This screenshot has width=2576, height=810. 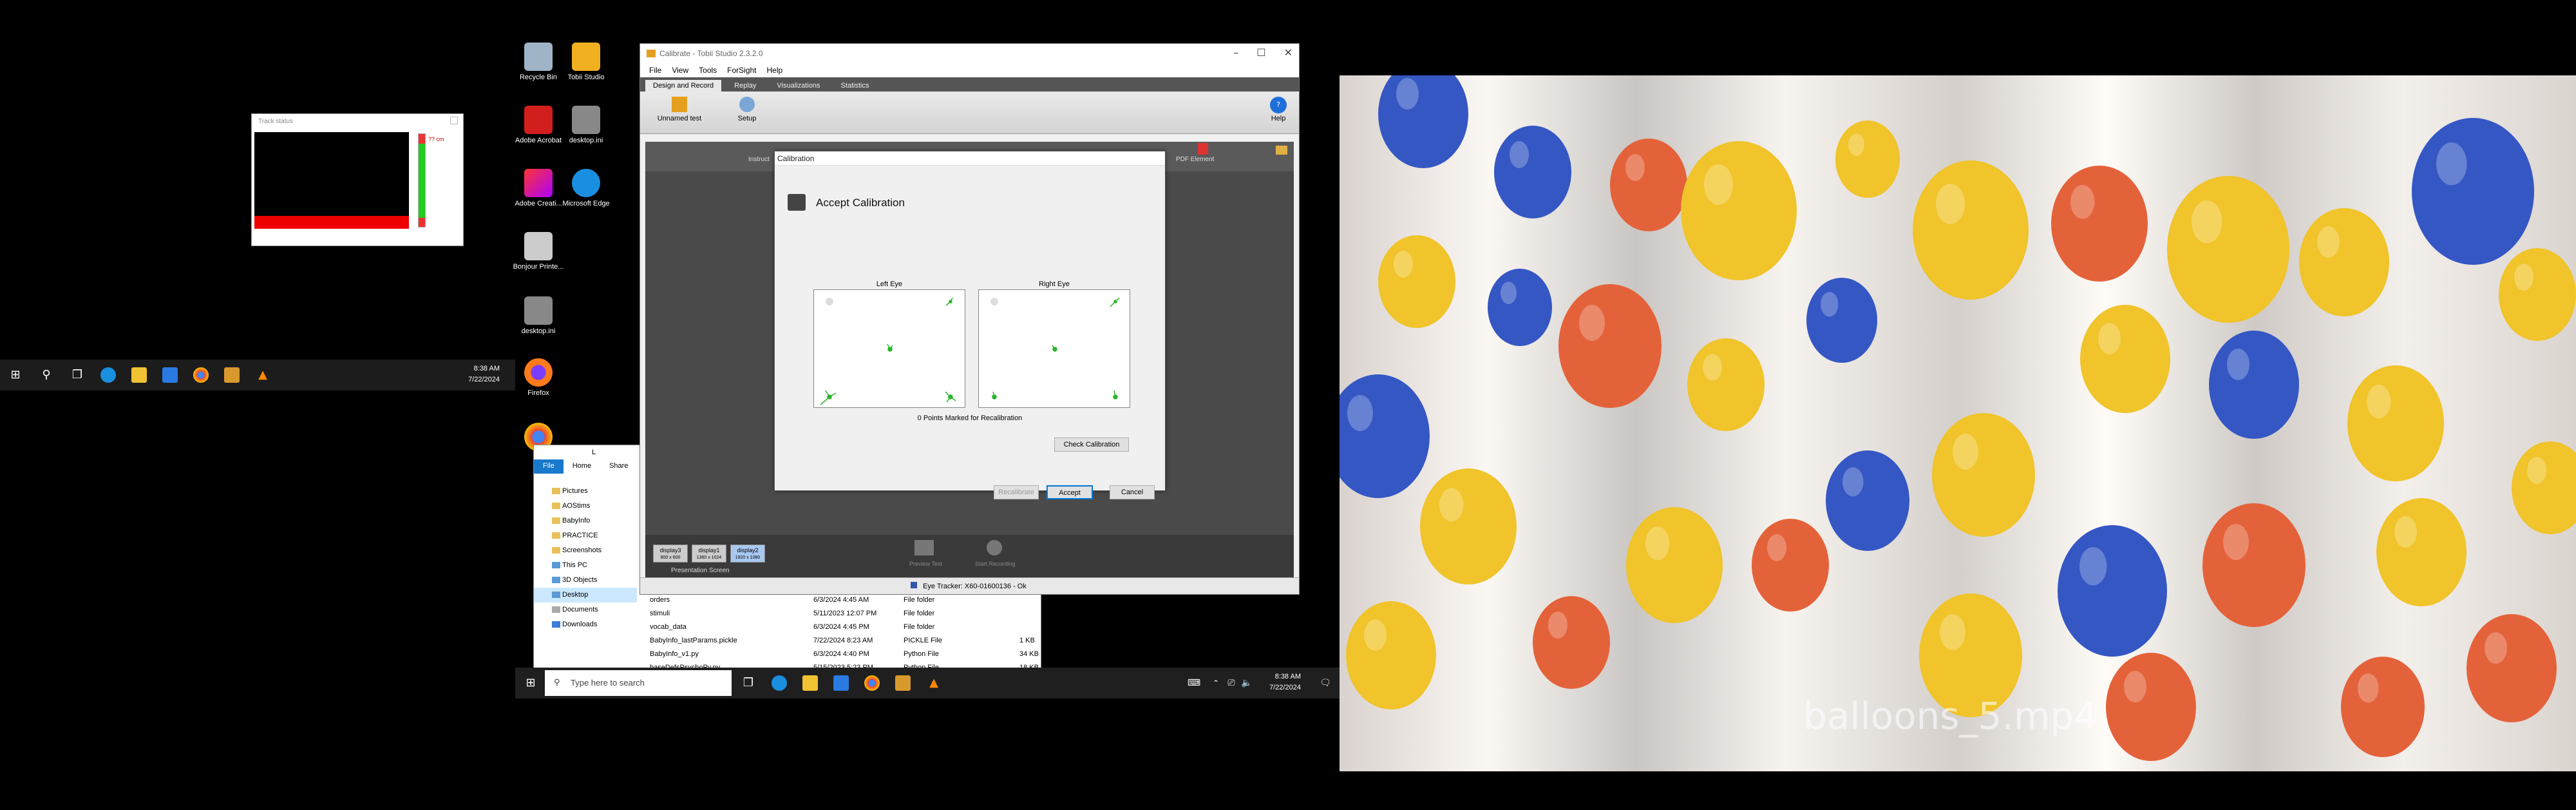 What do you see at coordinates (608, 683) in the screenshot?
I see `search-placeholder: Type here to search` at bounding box center [608, 683].